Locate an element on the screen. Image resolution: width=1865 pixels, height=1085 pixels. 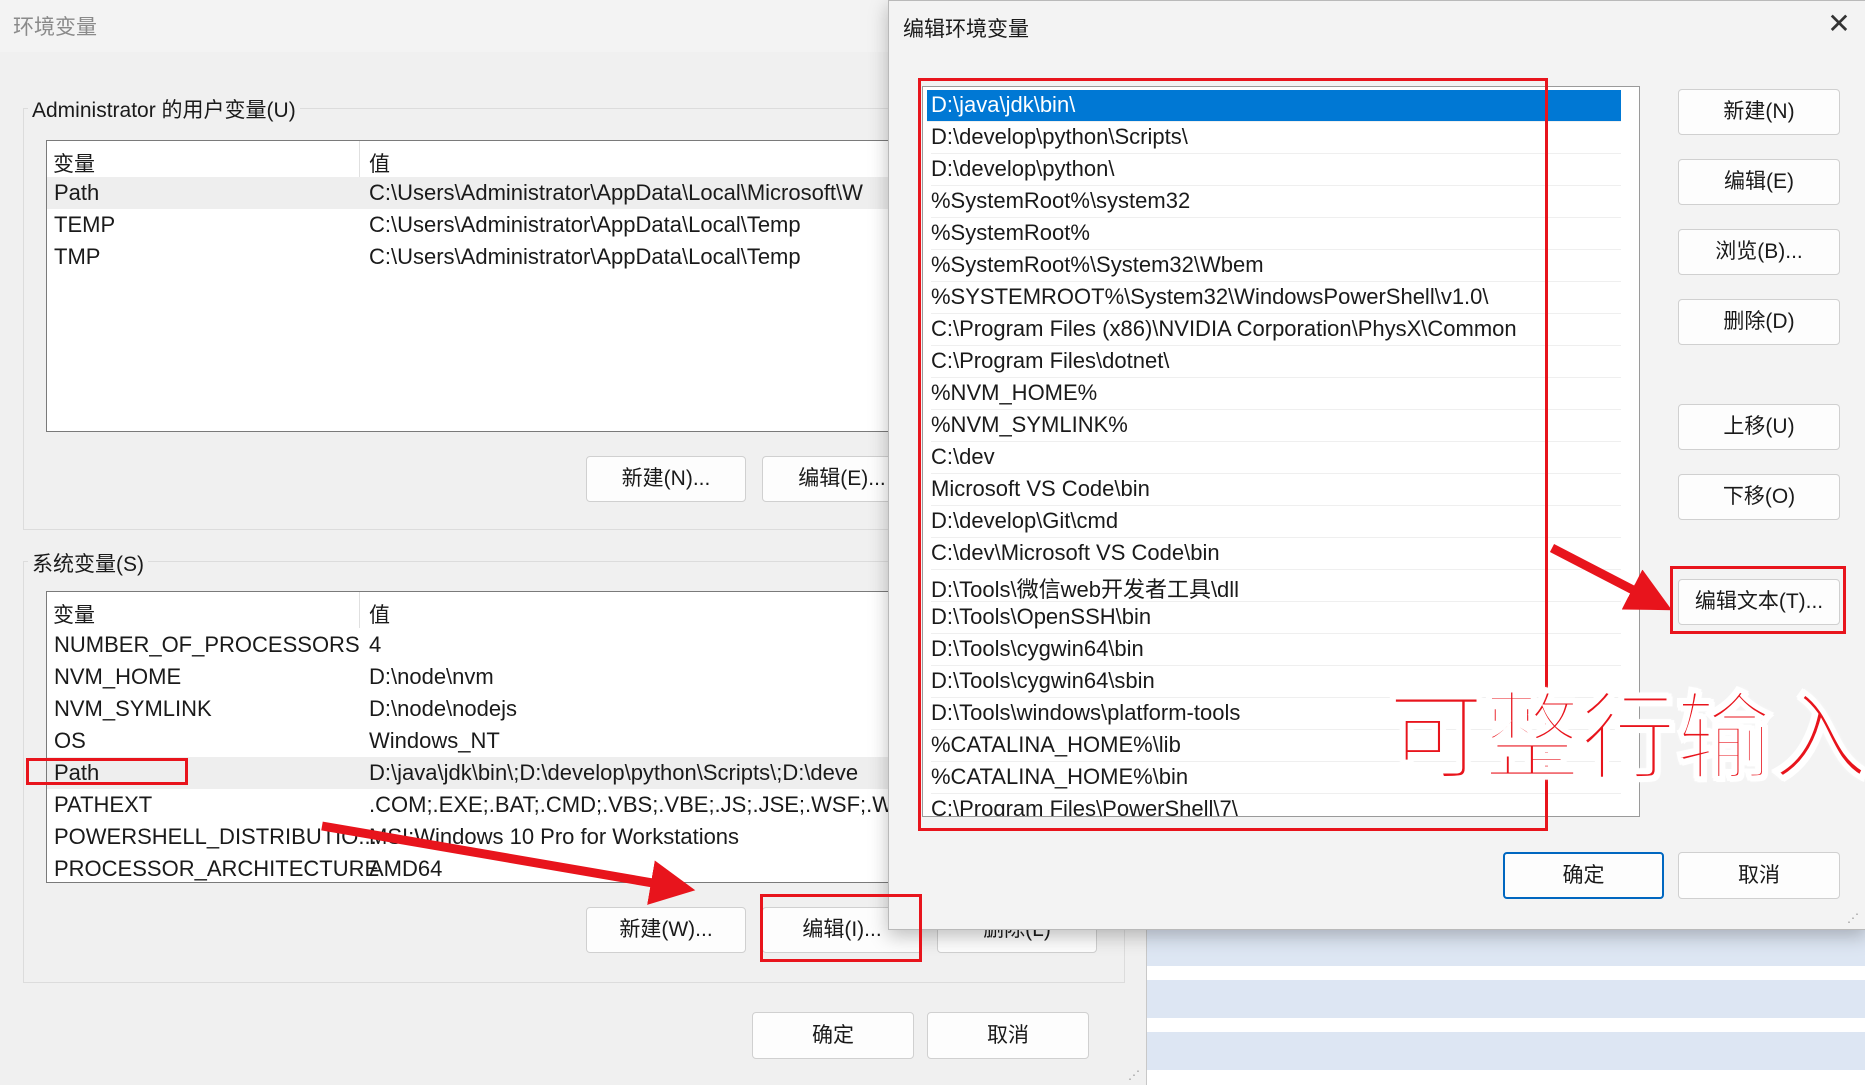
user-variables-label: Administrator 的用户变量(U) is located at coordinates (164, 109).